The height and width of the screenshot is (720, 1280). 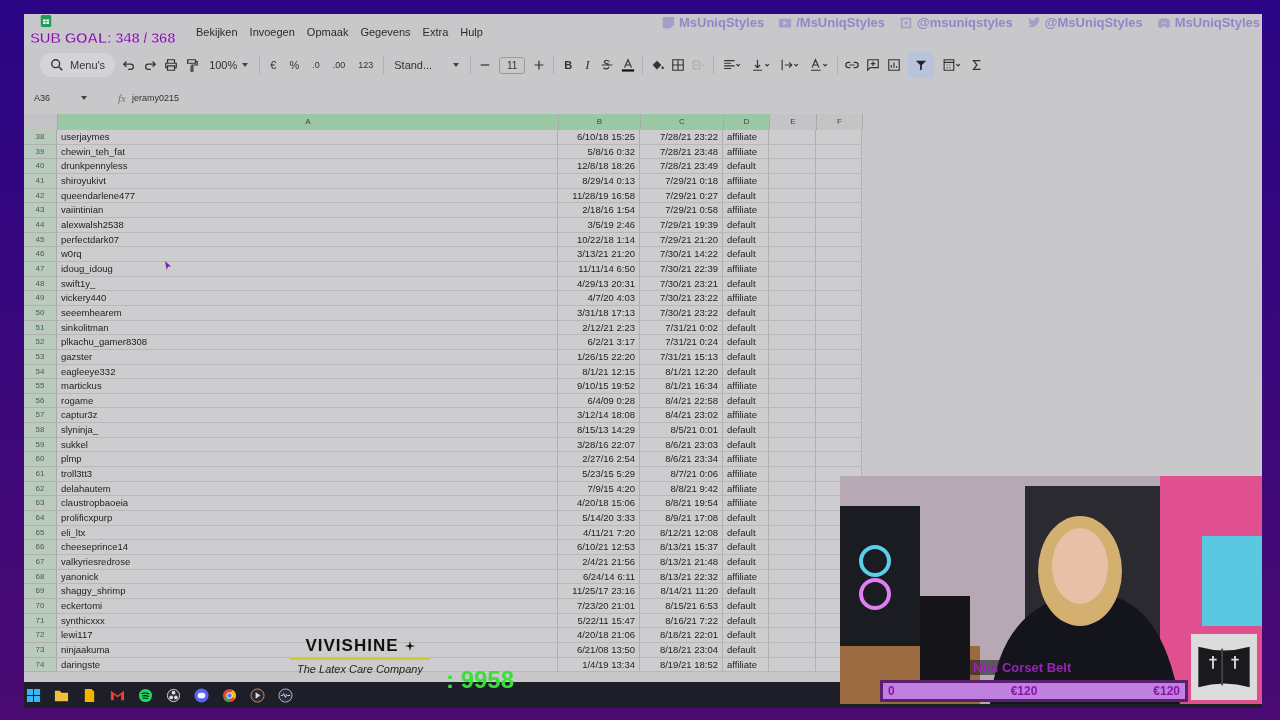 I want to click on table-cell: slyninja_, so click(x=307, y=430).